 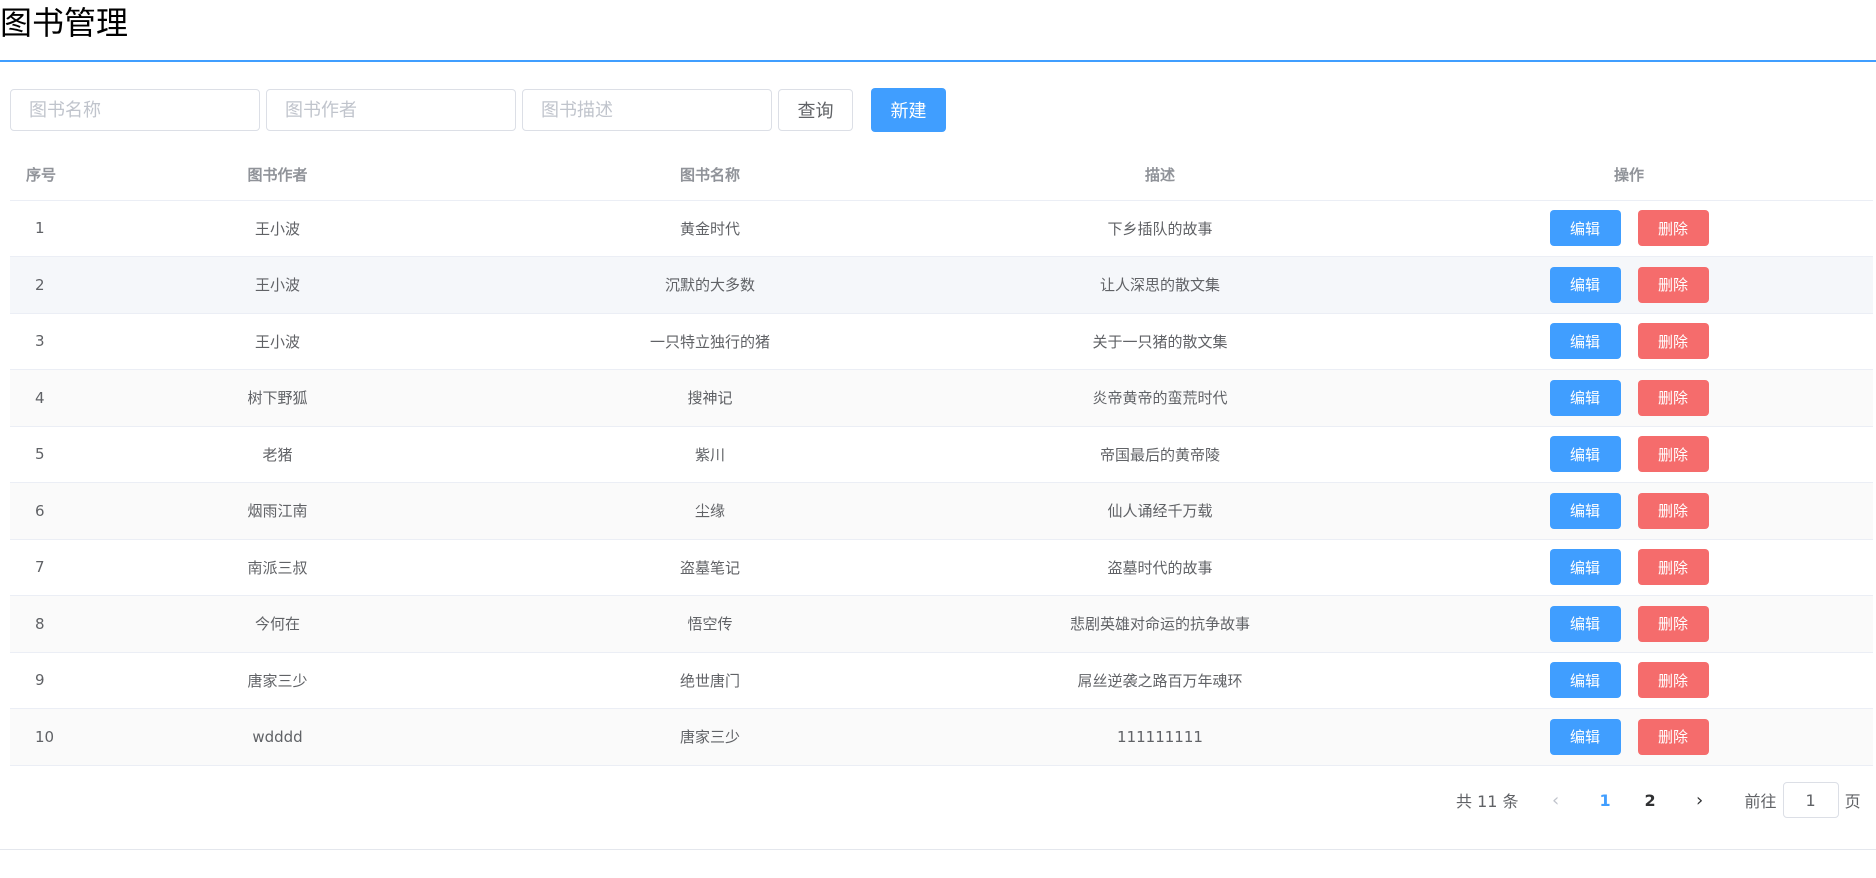 I want to click on table-row: 2 王小波 沉默的大多数 让人深思的散文集 编辑 删除, so click(x=941, y=285).